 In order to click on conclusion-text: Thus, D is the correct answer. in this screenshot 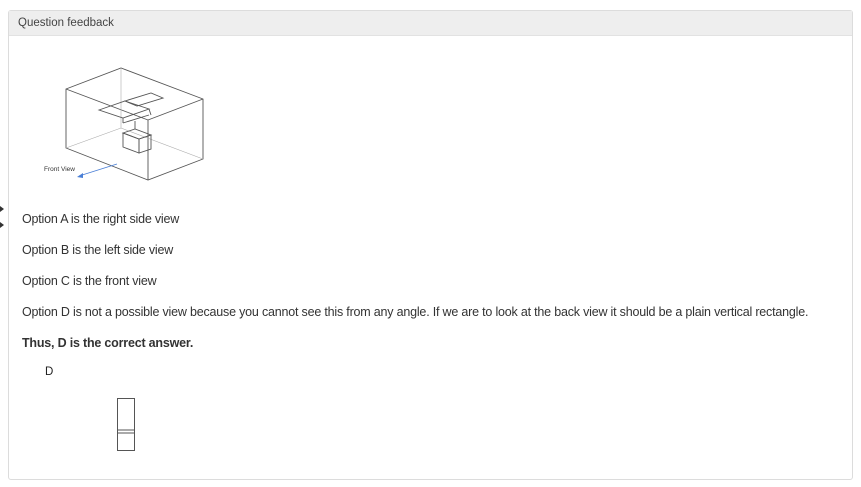, I will do `click(108, 343)`.